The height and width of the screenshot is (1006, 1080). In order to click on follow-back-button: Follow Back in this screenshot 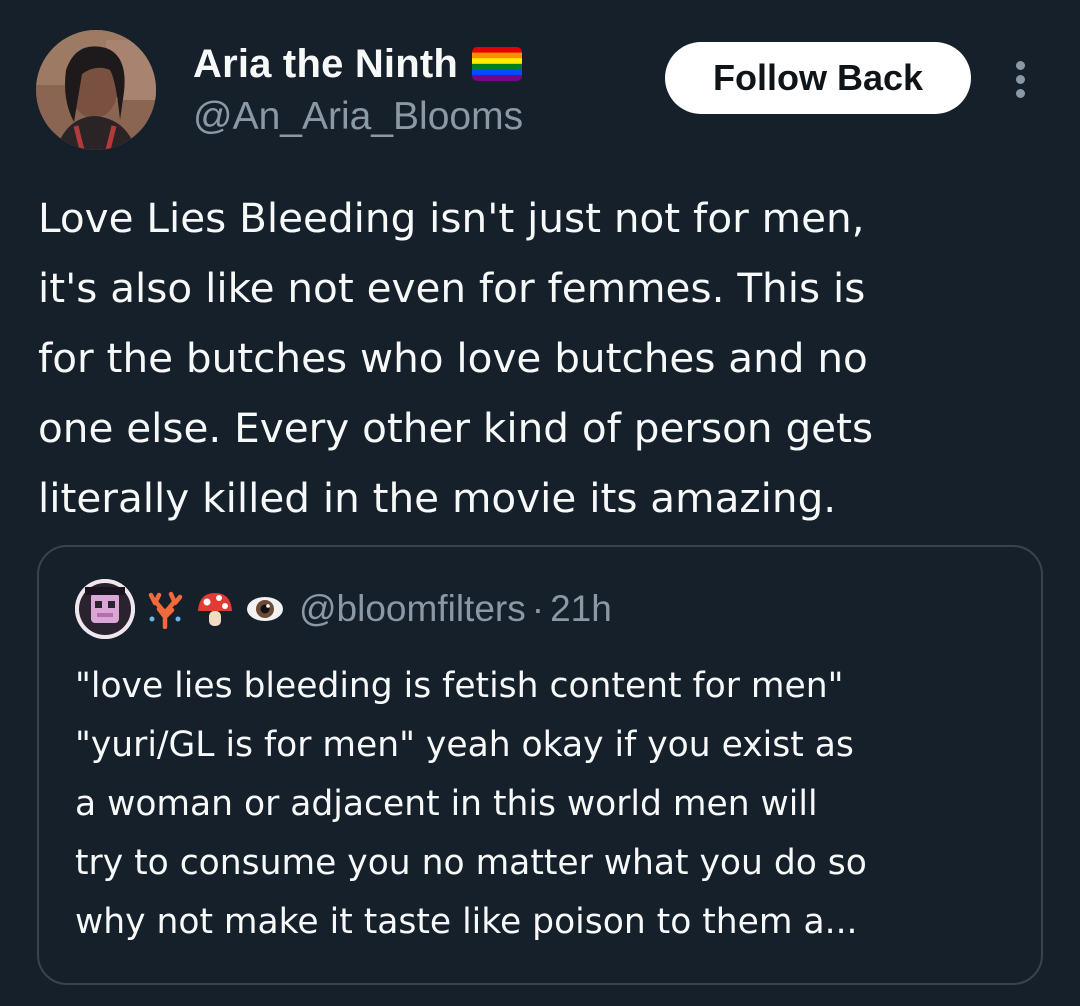, I will do `click(818, 78)`.